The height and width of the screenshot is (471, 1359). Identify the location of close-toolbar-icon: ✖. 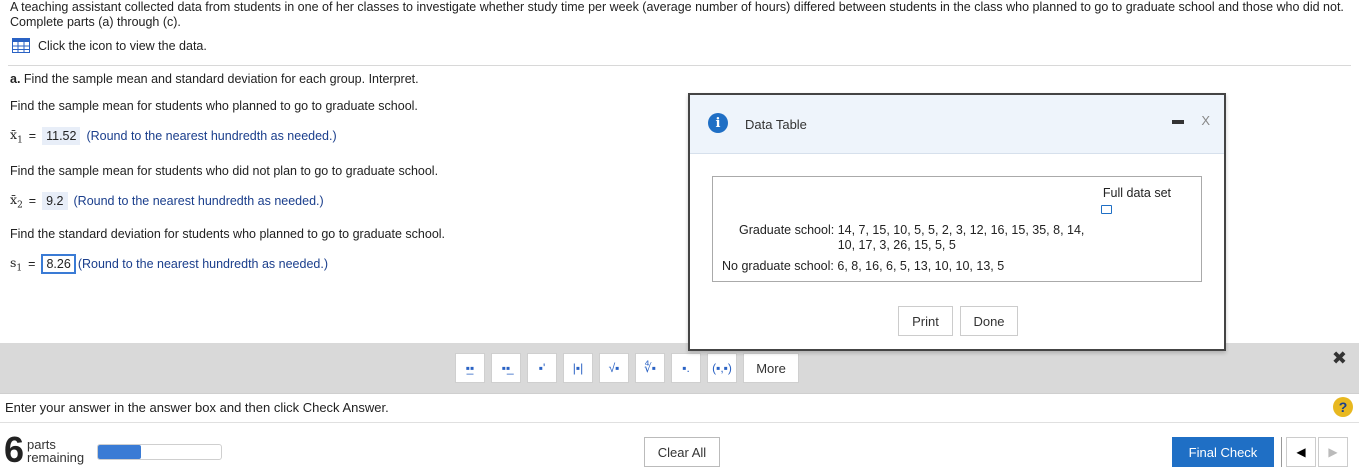
(1339, 358).